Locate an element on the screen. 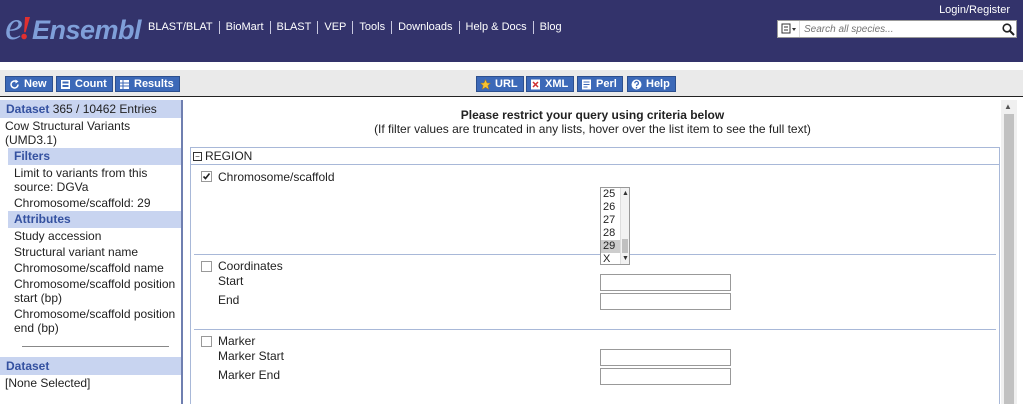  coordinates-checkbox is located at coordinates (206, 266).